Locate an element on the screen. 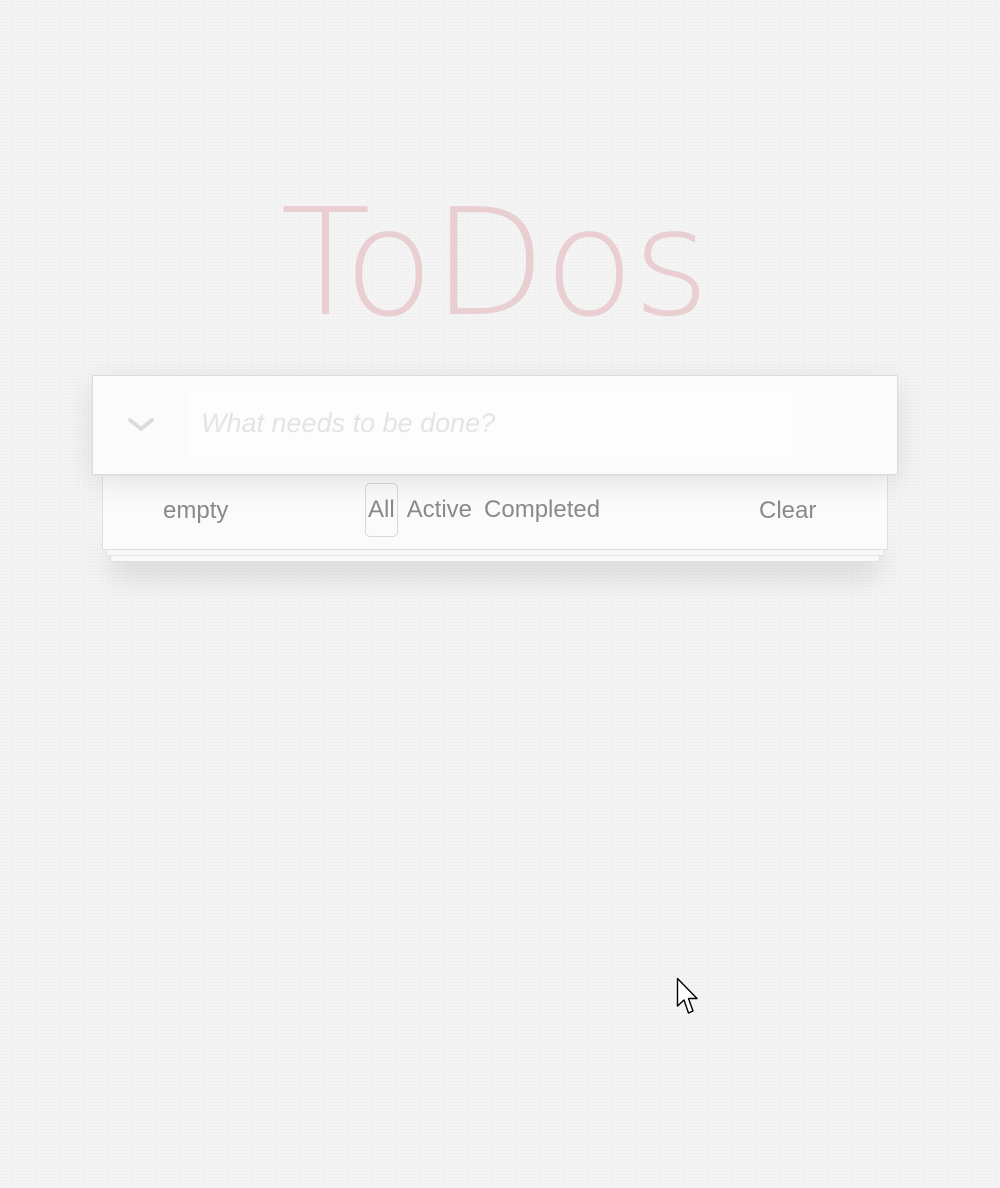  filters: All Active Completed is located at coordinates (484, 510).